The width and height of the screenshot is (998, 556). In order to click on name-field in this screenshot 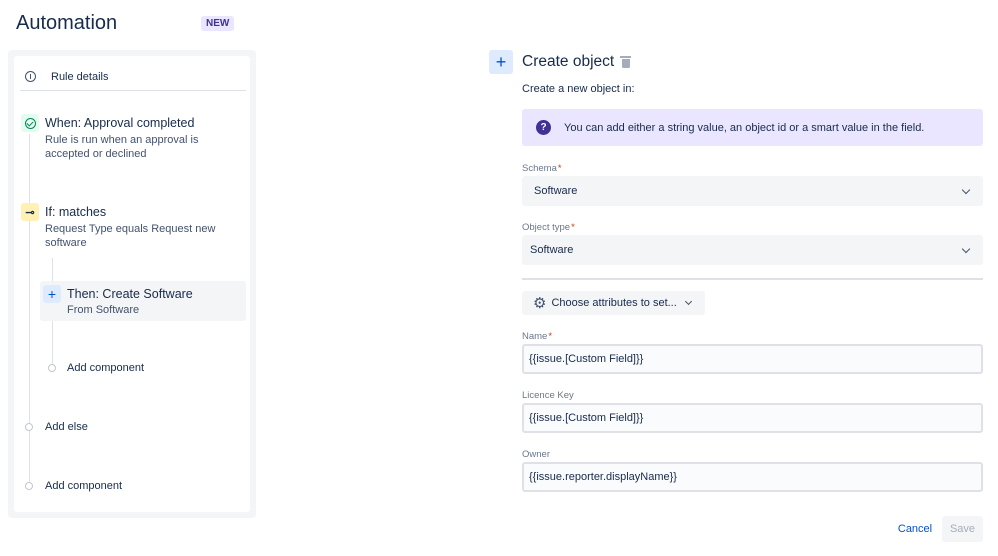, I will do `click(752, 359)`.